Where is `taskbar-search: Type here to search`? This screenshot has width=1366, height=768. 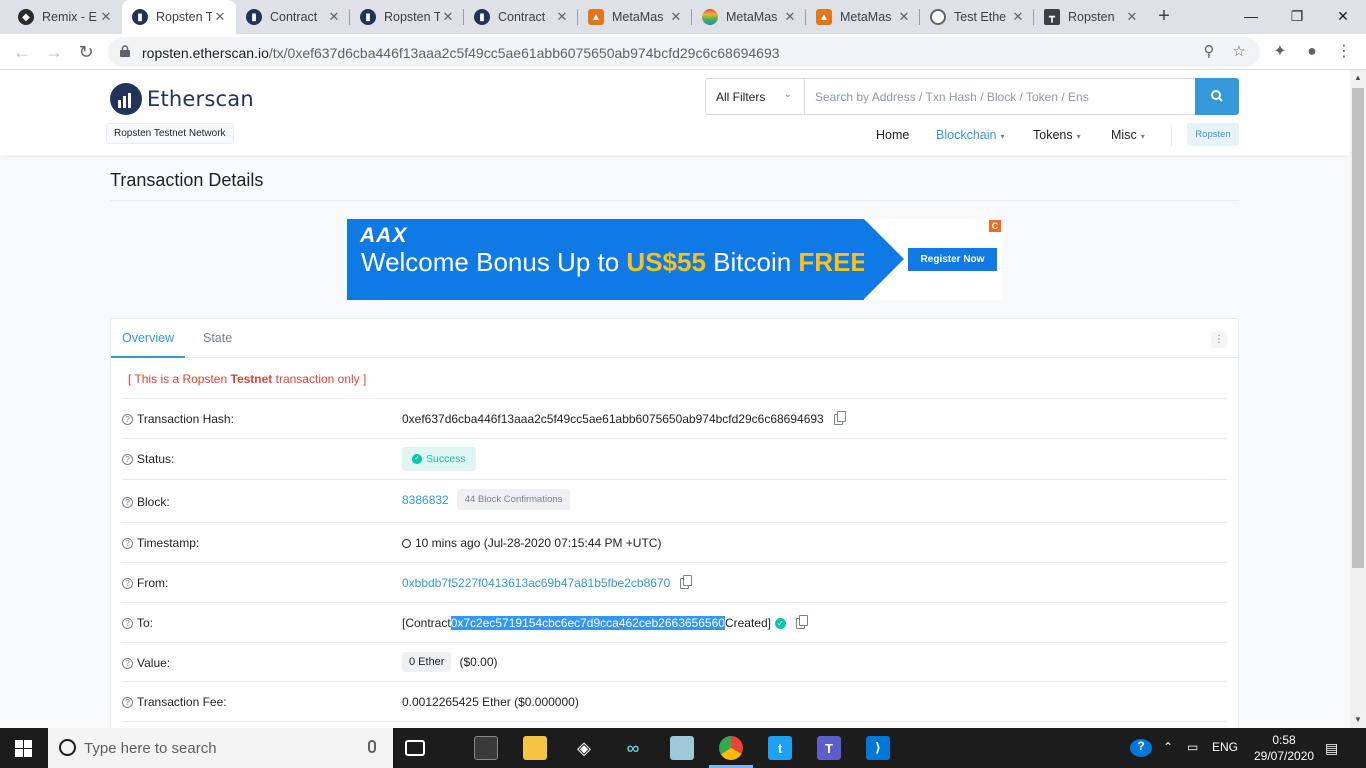
taskbar-search: Type here to search is located at coordinates (220, 748).